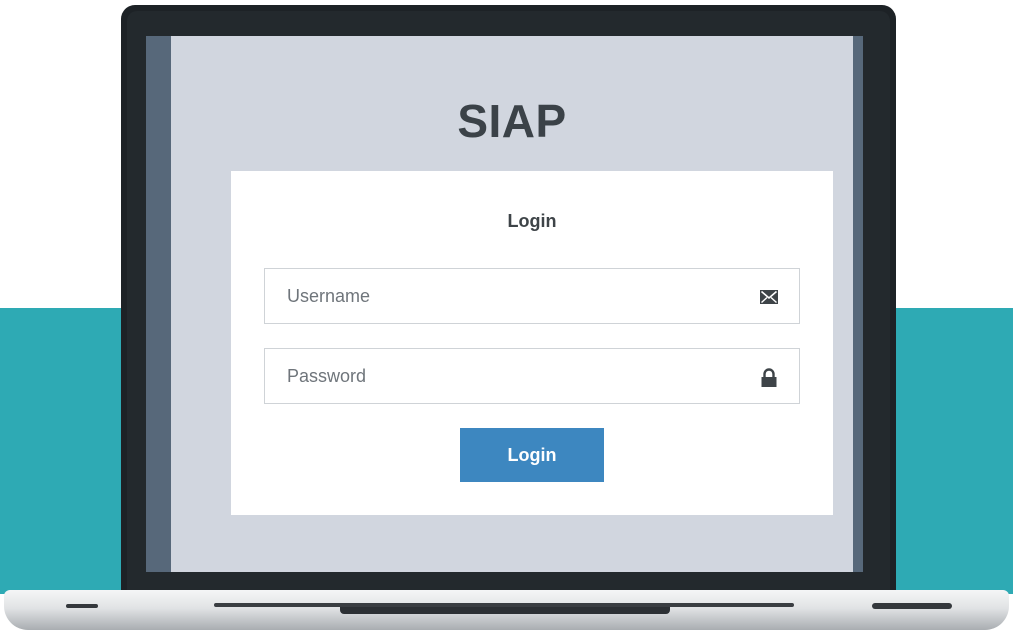  I want to click on laptop-port-right, so click(912, 606).